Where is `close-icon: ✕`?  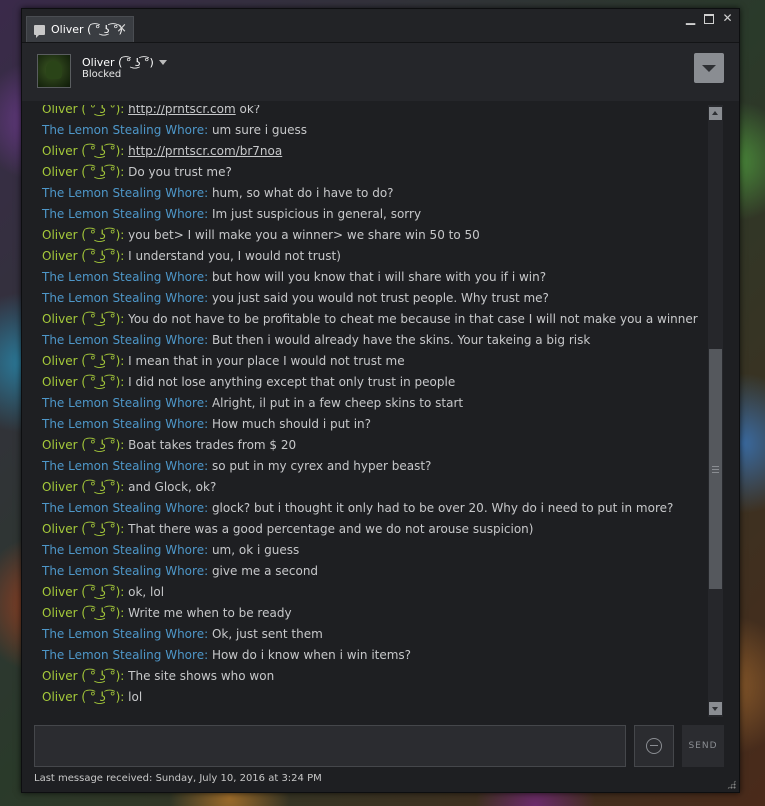 close-icon: ✕ is located at coordinates (727, 18).